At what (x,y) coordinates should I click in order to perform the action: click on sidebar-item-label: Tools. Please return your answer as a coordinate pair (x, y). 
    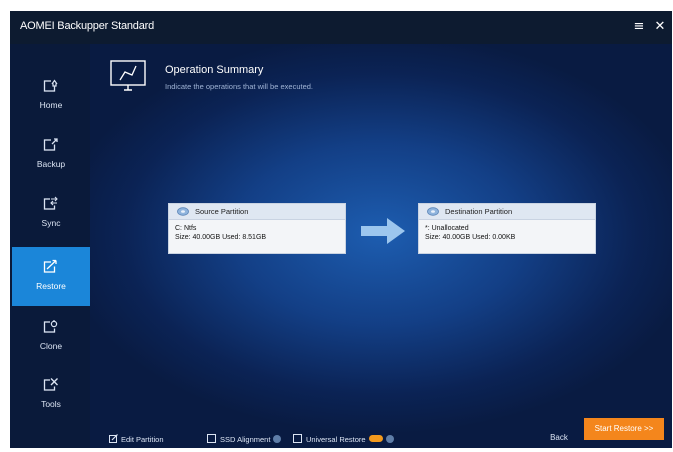
    Looking at the image, I should click on (51, 404).